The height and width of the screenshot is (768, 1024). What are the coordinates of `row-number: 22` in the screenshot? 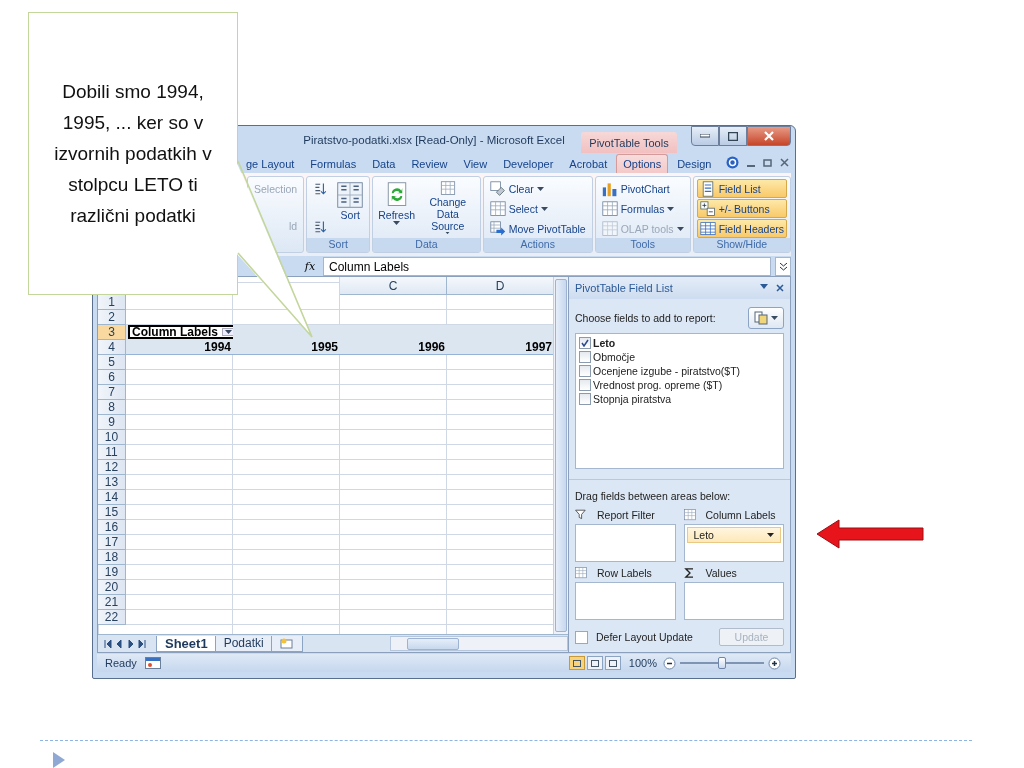 It's located at (112, 617).